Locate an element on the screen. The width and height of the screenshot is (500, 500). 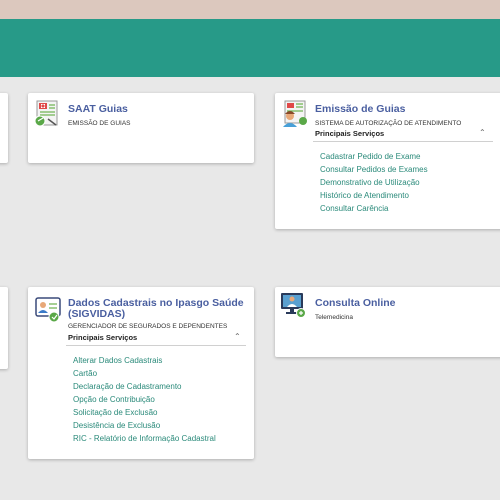
user-profile-icon is located at coordinates (48, 310).